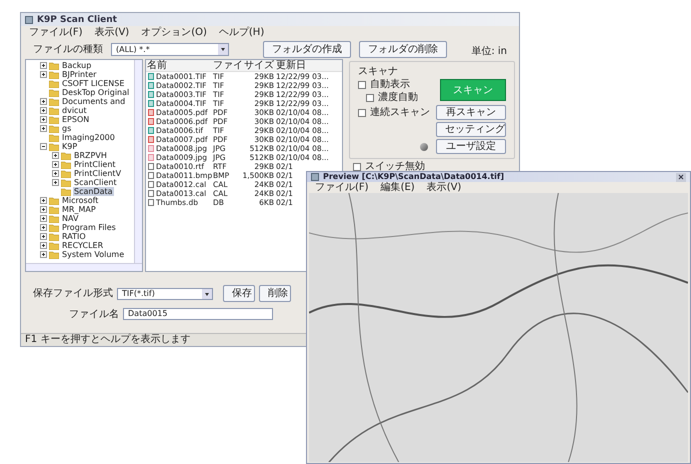 The image size is (691, 464). I want to click on column-header: 更新日, so click(308, 66).